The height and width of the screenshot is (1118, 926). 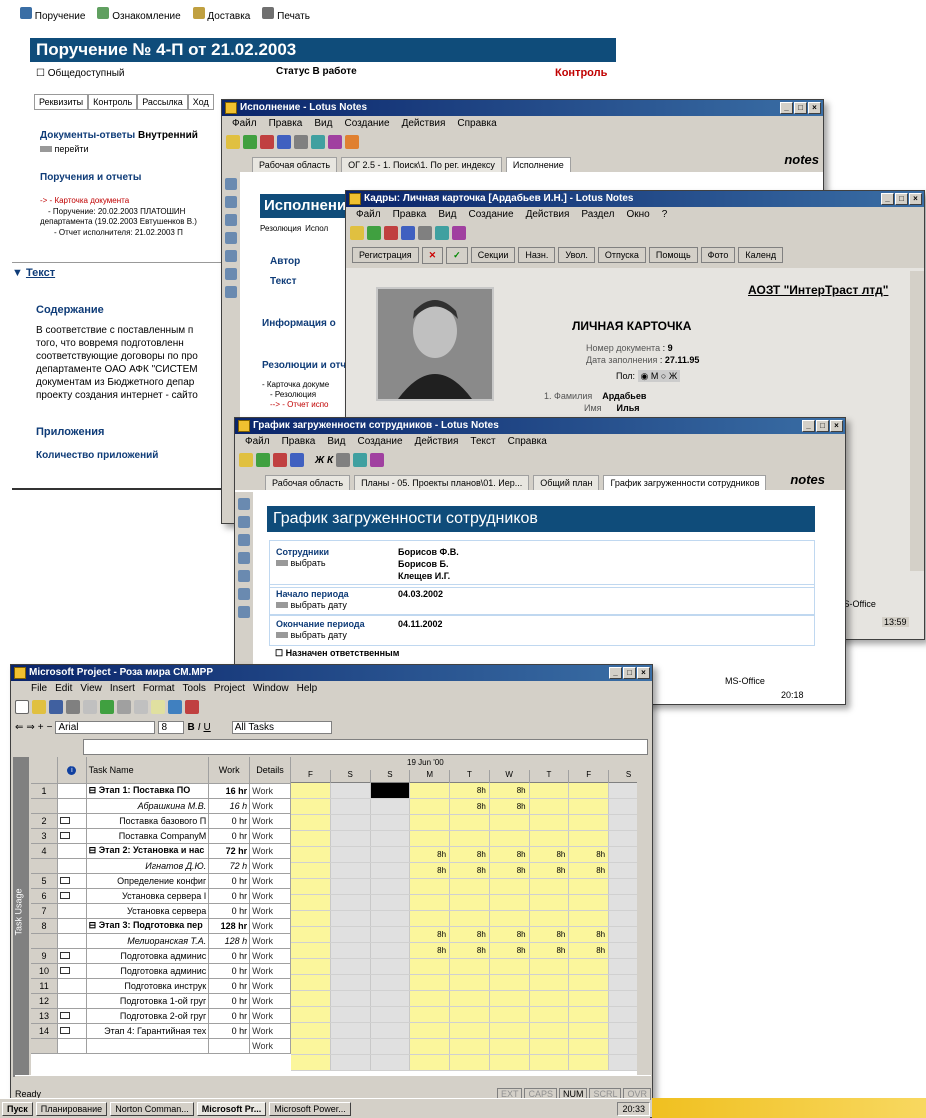 What do you see at coordinates (800, 108) in the screenshot?
I see `maximize-button: □` at bounding box center [800, 108].